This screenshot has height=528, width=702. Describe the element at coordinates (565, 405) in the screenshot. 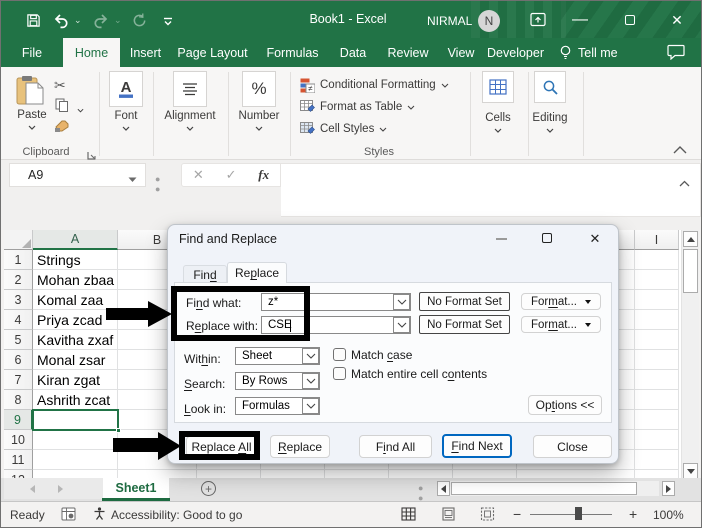

I see `options-button: Options <<` at that location.